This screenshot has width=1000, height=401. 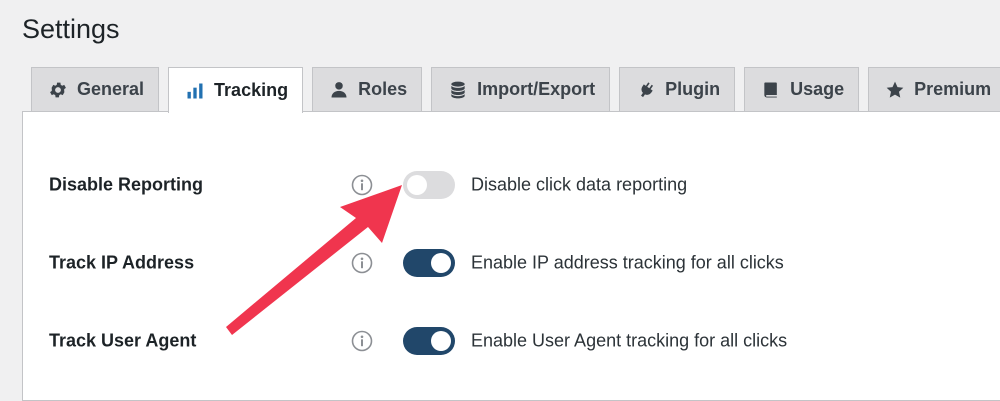 What do you see at coordinates (111, 89) in the screenshot?
I see `tab-label: General` at bounding box center [111, 89].